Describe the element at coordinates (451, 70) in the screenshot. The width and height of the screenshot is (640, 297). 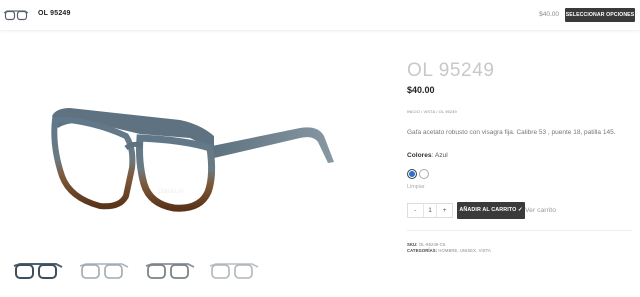
I see `product-title: OL 95249` at that location.